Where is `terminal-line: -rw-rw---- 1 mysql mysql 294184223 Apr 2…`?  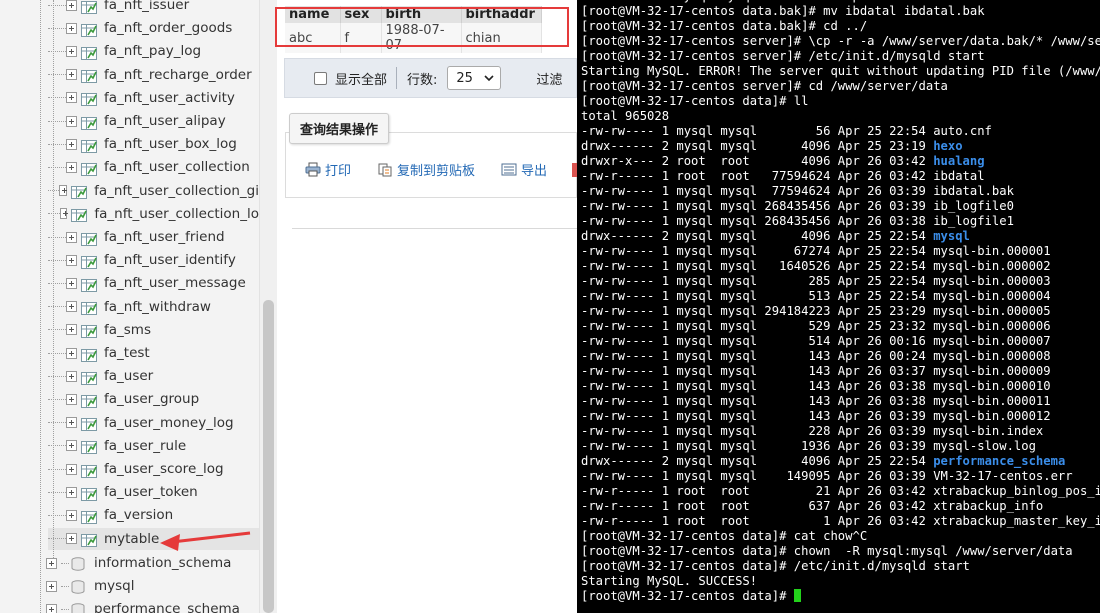 terminal-line: -rw-rw---- 1 mysql mysql 294184223 Apr 2… is located at coordinates (840, 311).